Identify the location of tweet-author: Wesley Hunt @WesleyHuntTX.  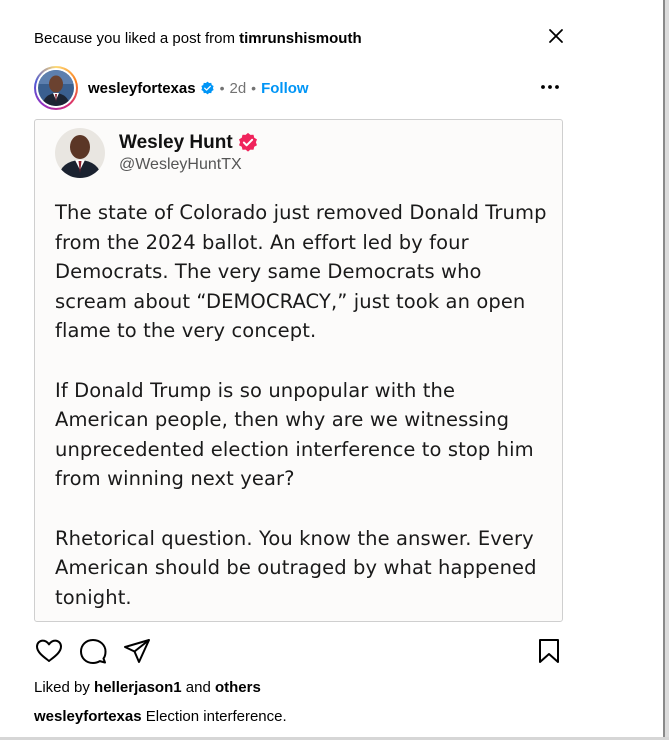
(189, 153).